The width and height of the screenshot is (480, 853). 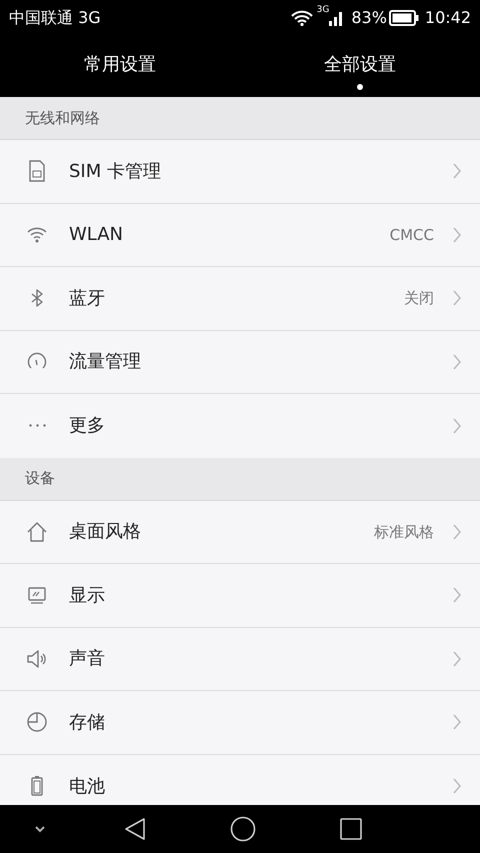 What do you see at coordinates (240, 118) in the screenshot?
I see `section-header: 无线和网络` at bounding box center [240, 118].